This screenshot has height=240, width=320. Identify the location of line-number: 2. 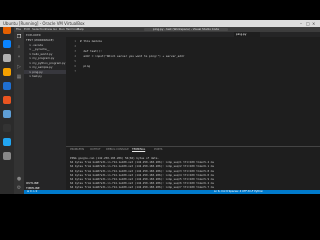
(75, 46).